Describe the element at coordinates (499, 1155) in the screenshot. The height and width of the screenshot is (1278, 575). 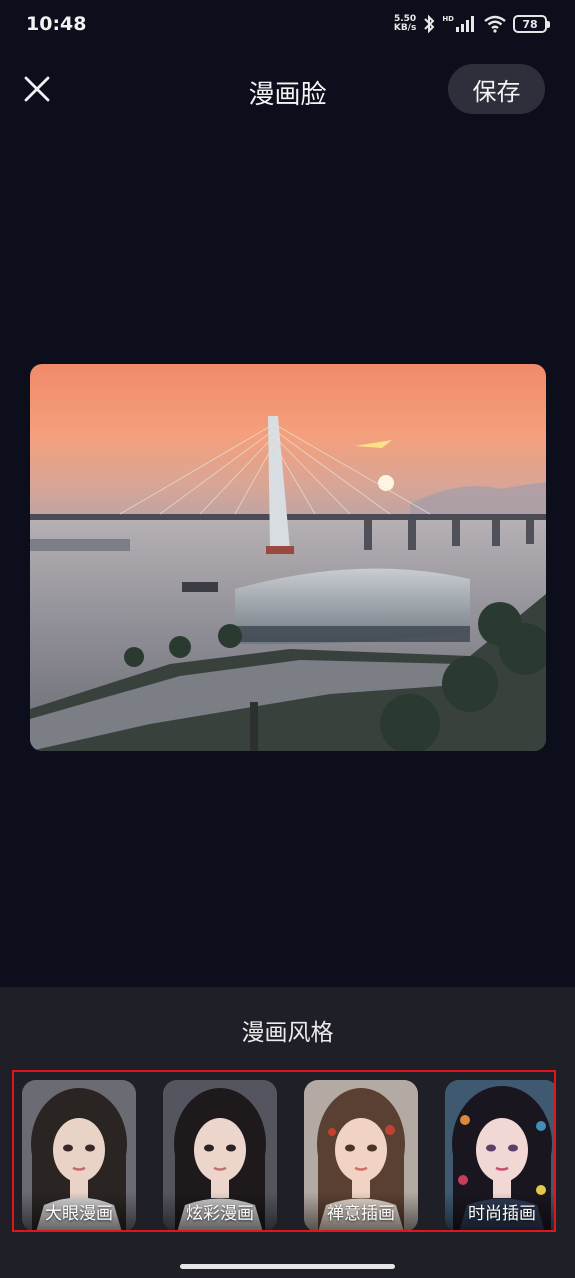
I see `style-card-fashion: 时尚插画` at that location.